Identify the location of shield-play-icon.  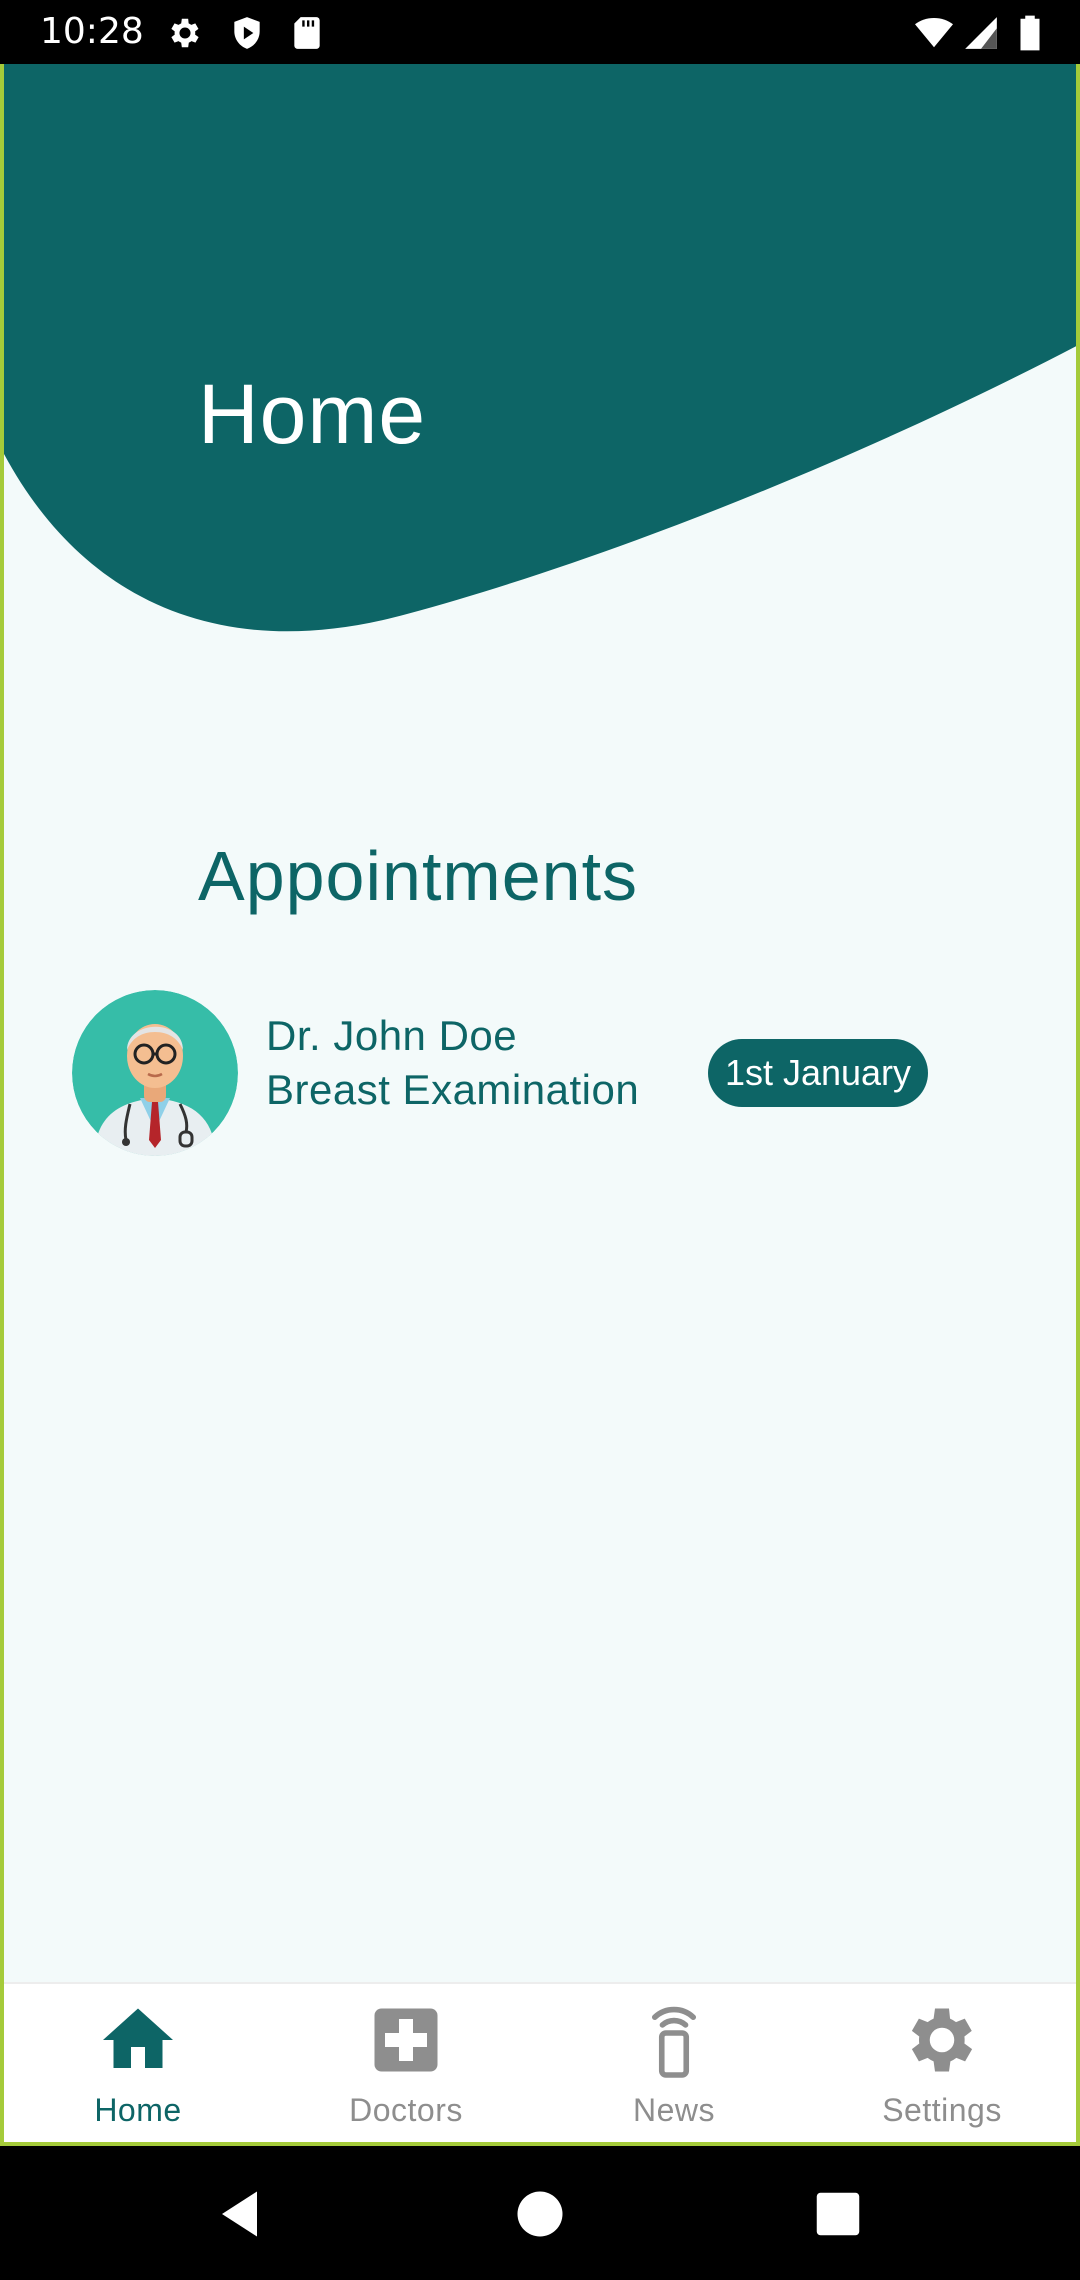
(247, 33).